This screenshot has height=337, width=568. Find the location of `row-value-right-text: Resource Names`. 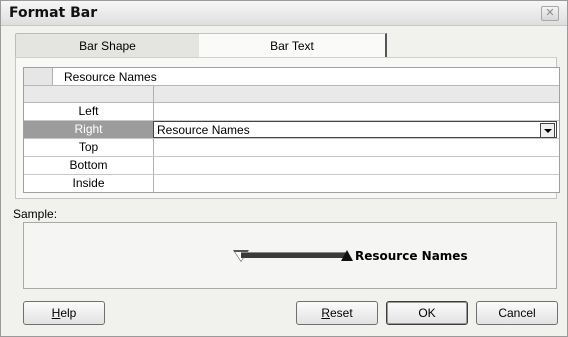

row-value-right-text: Resource Names is located at coordinates (203, 130).